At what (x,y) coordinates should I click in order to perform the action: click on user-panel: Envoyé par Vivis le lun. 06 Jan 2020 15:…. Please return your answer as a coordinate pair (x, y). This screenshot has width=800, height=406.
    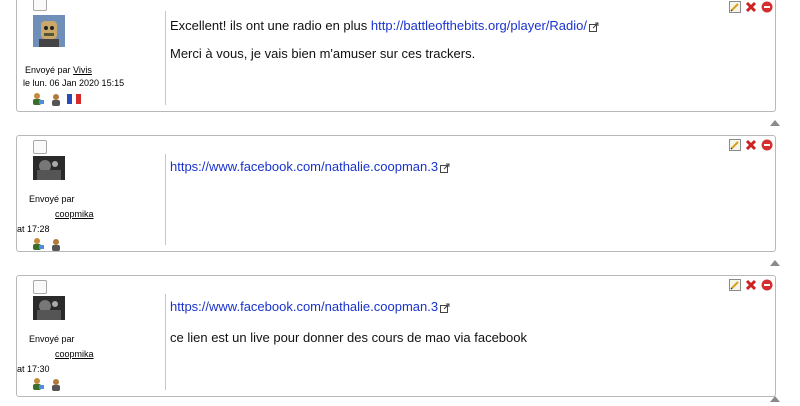
    Looking at the image, I should click on (92, 55).